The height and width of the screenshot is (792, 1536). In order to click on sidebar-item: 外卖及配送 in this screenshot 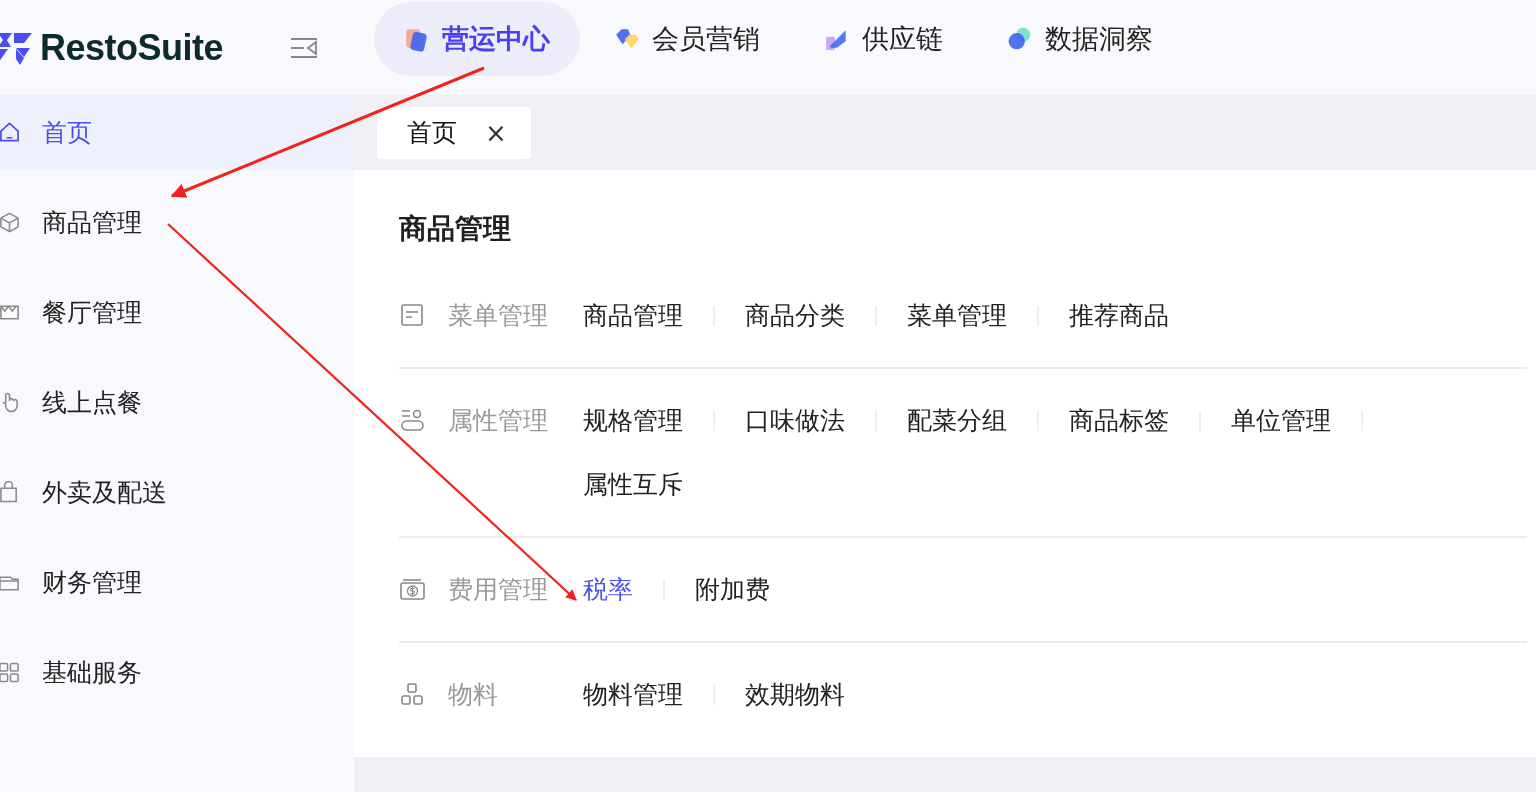, I will do `click(177, 492)`.